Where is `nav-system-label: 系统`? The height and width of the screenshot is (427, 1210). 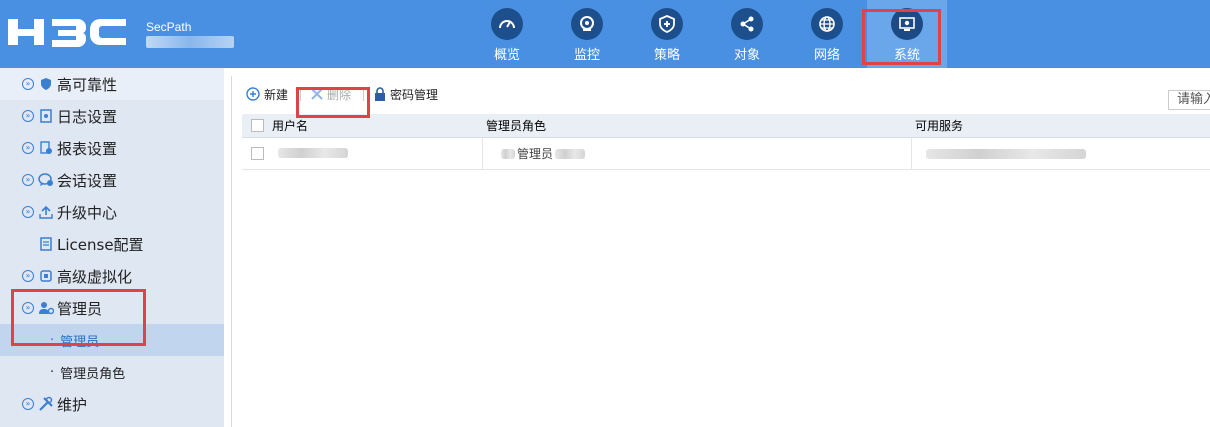 nav-system-label: 系统 is located at coordinates (906, 55).